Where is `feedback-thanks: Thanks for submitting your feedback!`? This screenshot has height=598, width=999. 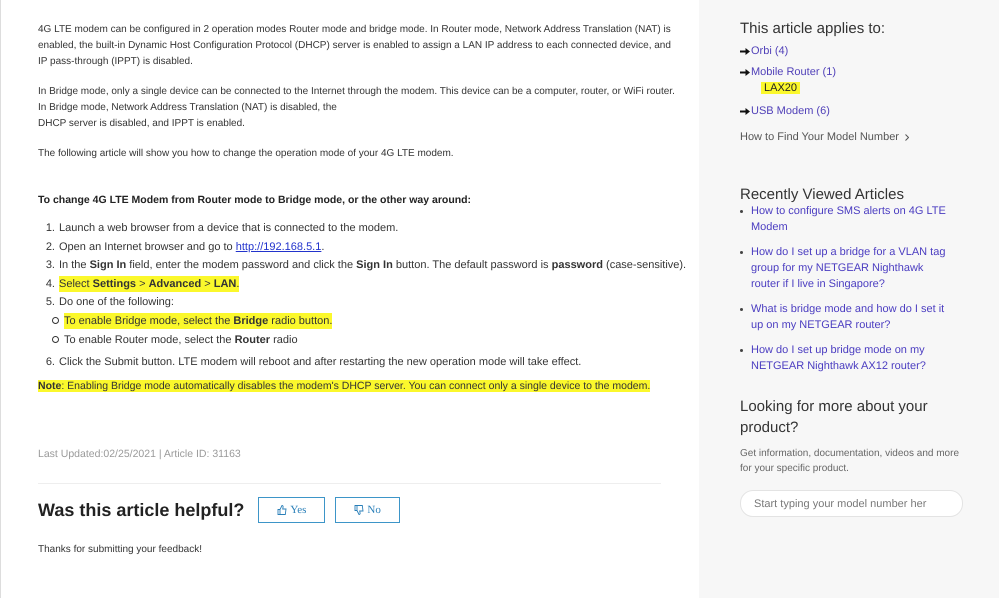 feedback-thanks: Thanks for submitting your feedback! is located at coordinates (120, 549).